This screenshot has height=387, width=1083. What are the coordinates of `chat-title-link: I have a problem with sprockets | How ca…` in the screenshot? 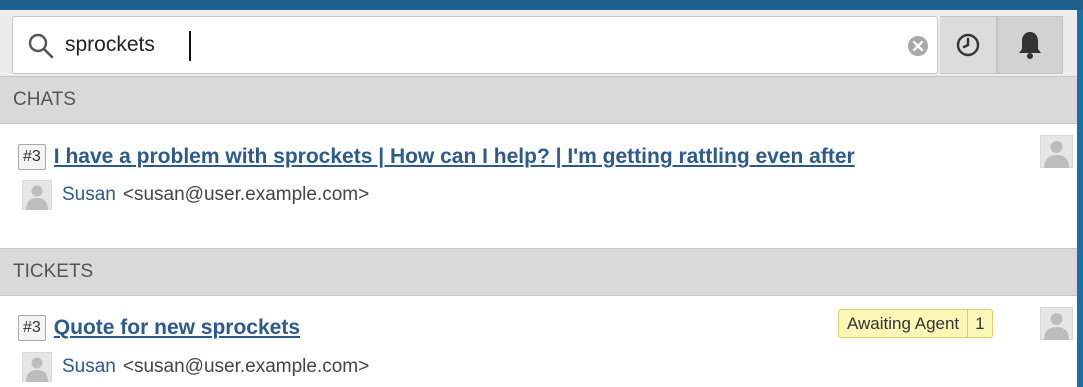 It's located at (454, 156).